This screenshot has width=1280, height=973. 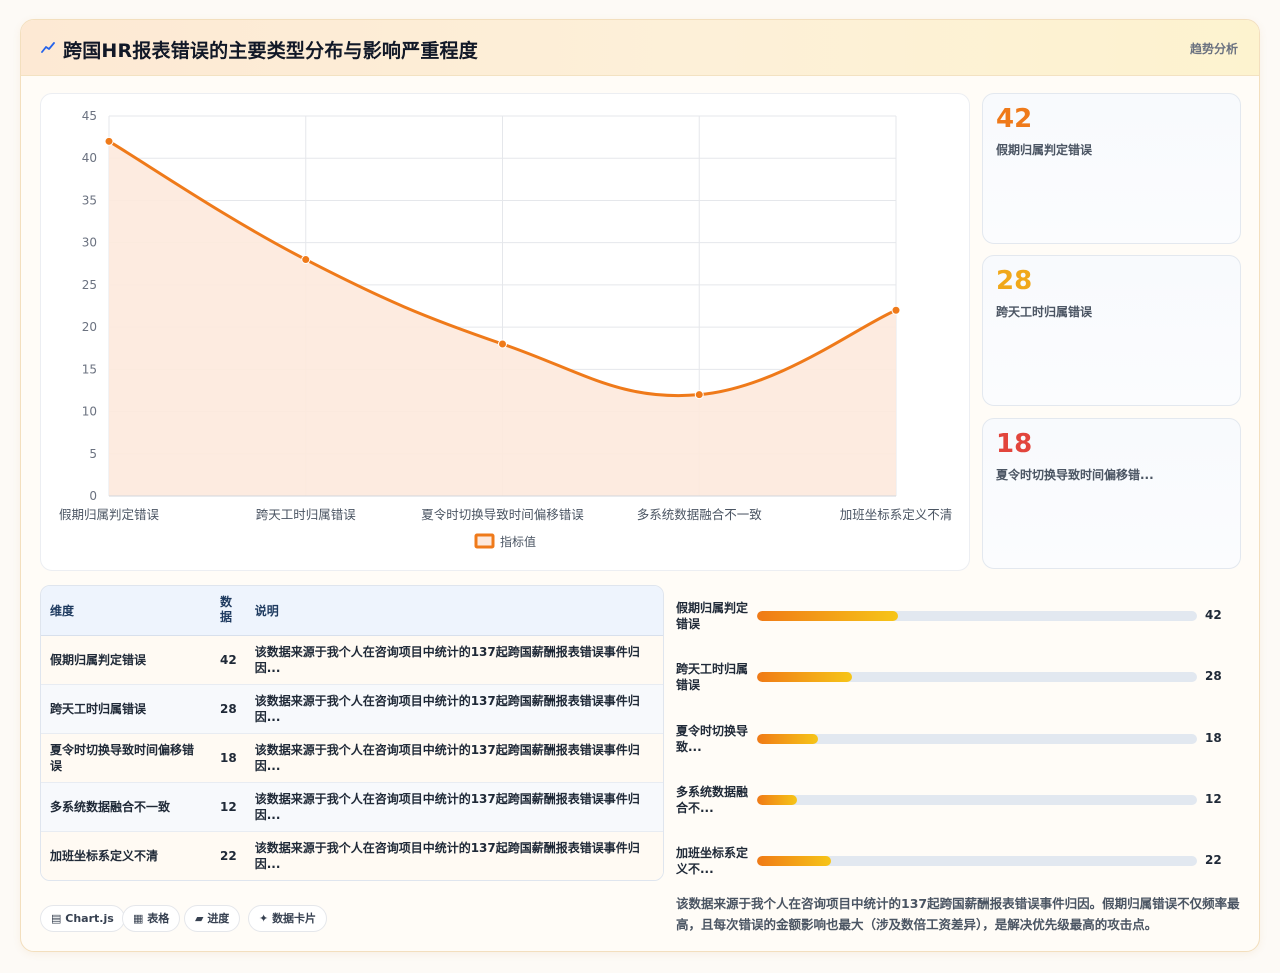 What do you see at coordinates (228, 758) in the screenshot?
I see `row-value: 18` at bounding box center [228, 758].